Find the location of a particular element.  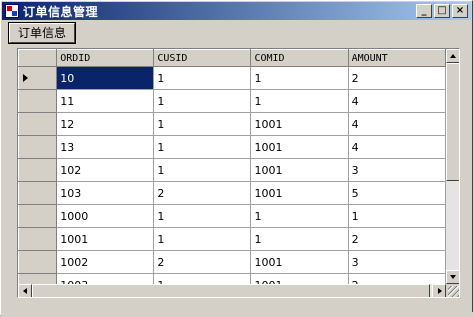

table-row: 103 2 1001 5 is located at coordinates (232, 193).